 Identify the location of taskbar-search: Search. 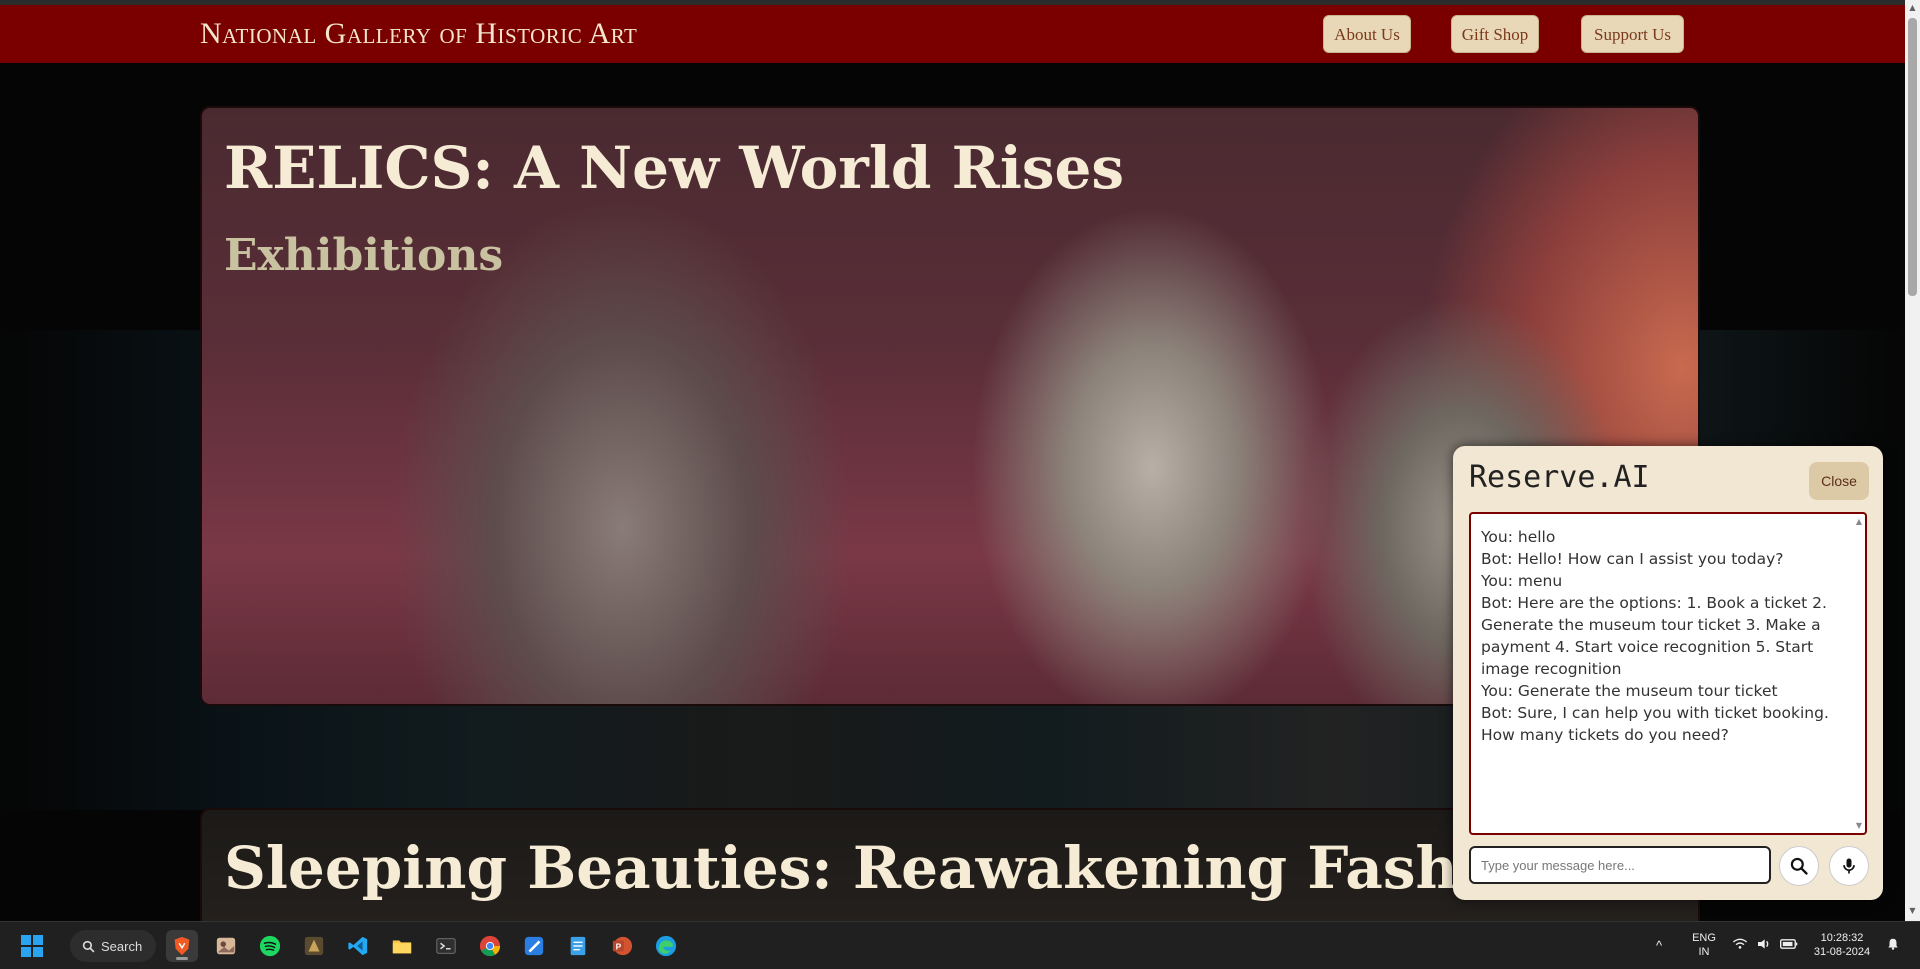
(113, 946).